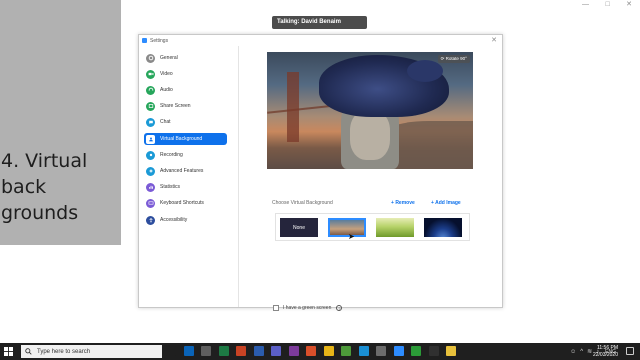 This screenshot has height=360, width=640. Describe the element at coordinates (185, 187) in the screenshot. I see `sidebar-item-statistics: Statistics` at that location.